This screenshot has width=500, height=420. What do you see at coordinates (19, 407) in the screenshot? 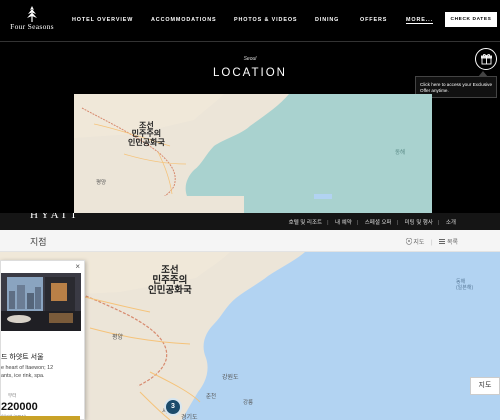
I see `hotel-price: 220000` at bounding box center [19, 407].